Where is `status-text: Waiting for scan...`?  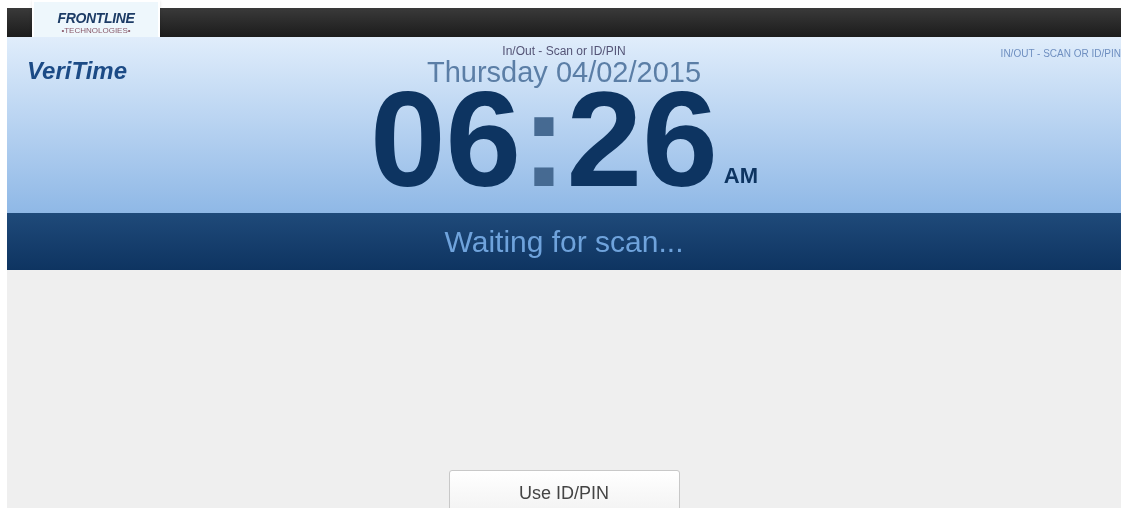 status-text: Waiting for scan... is located at coordinates (564, 242).